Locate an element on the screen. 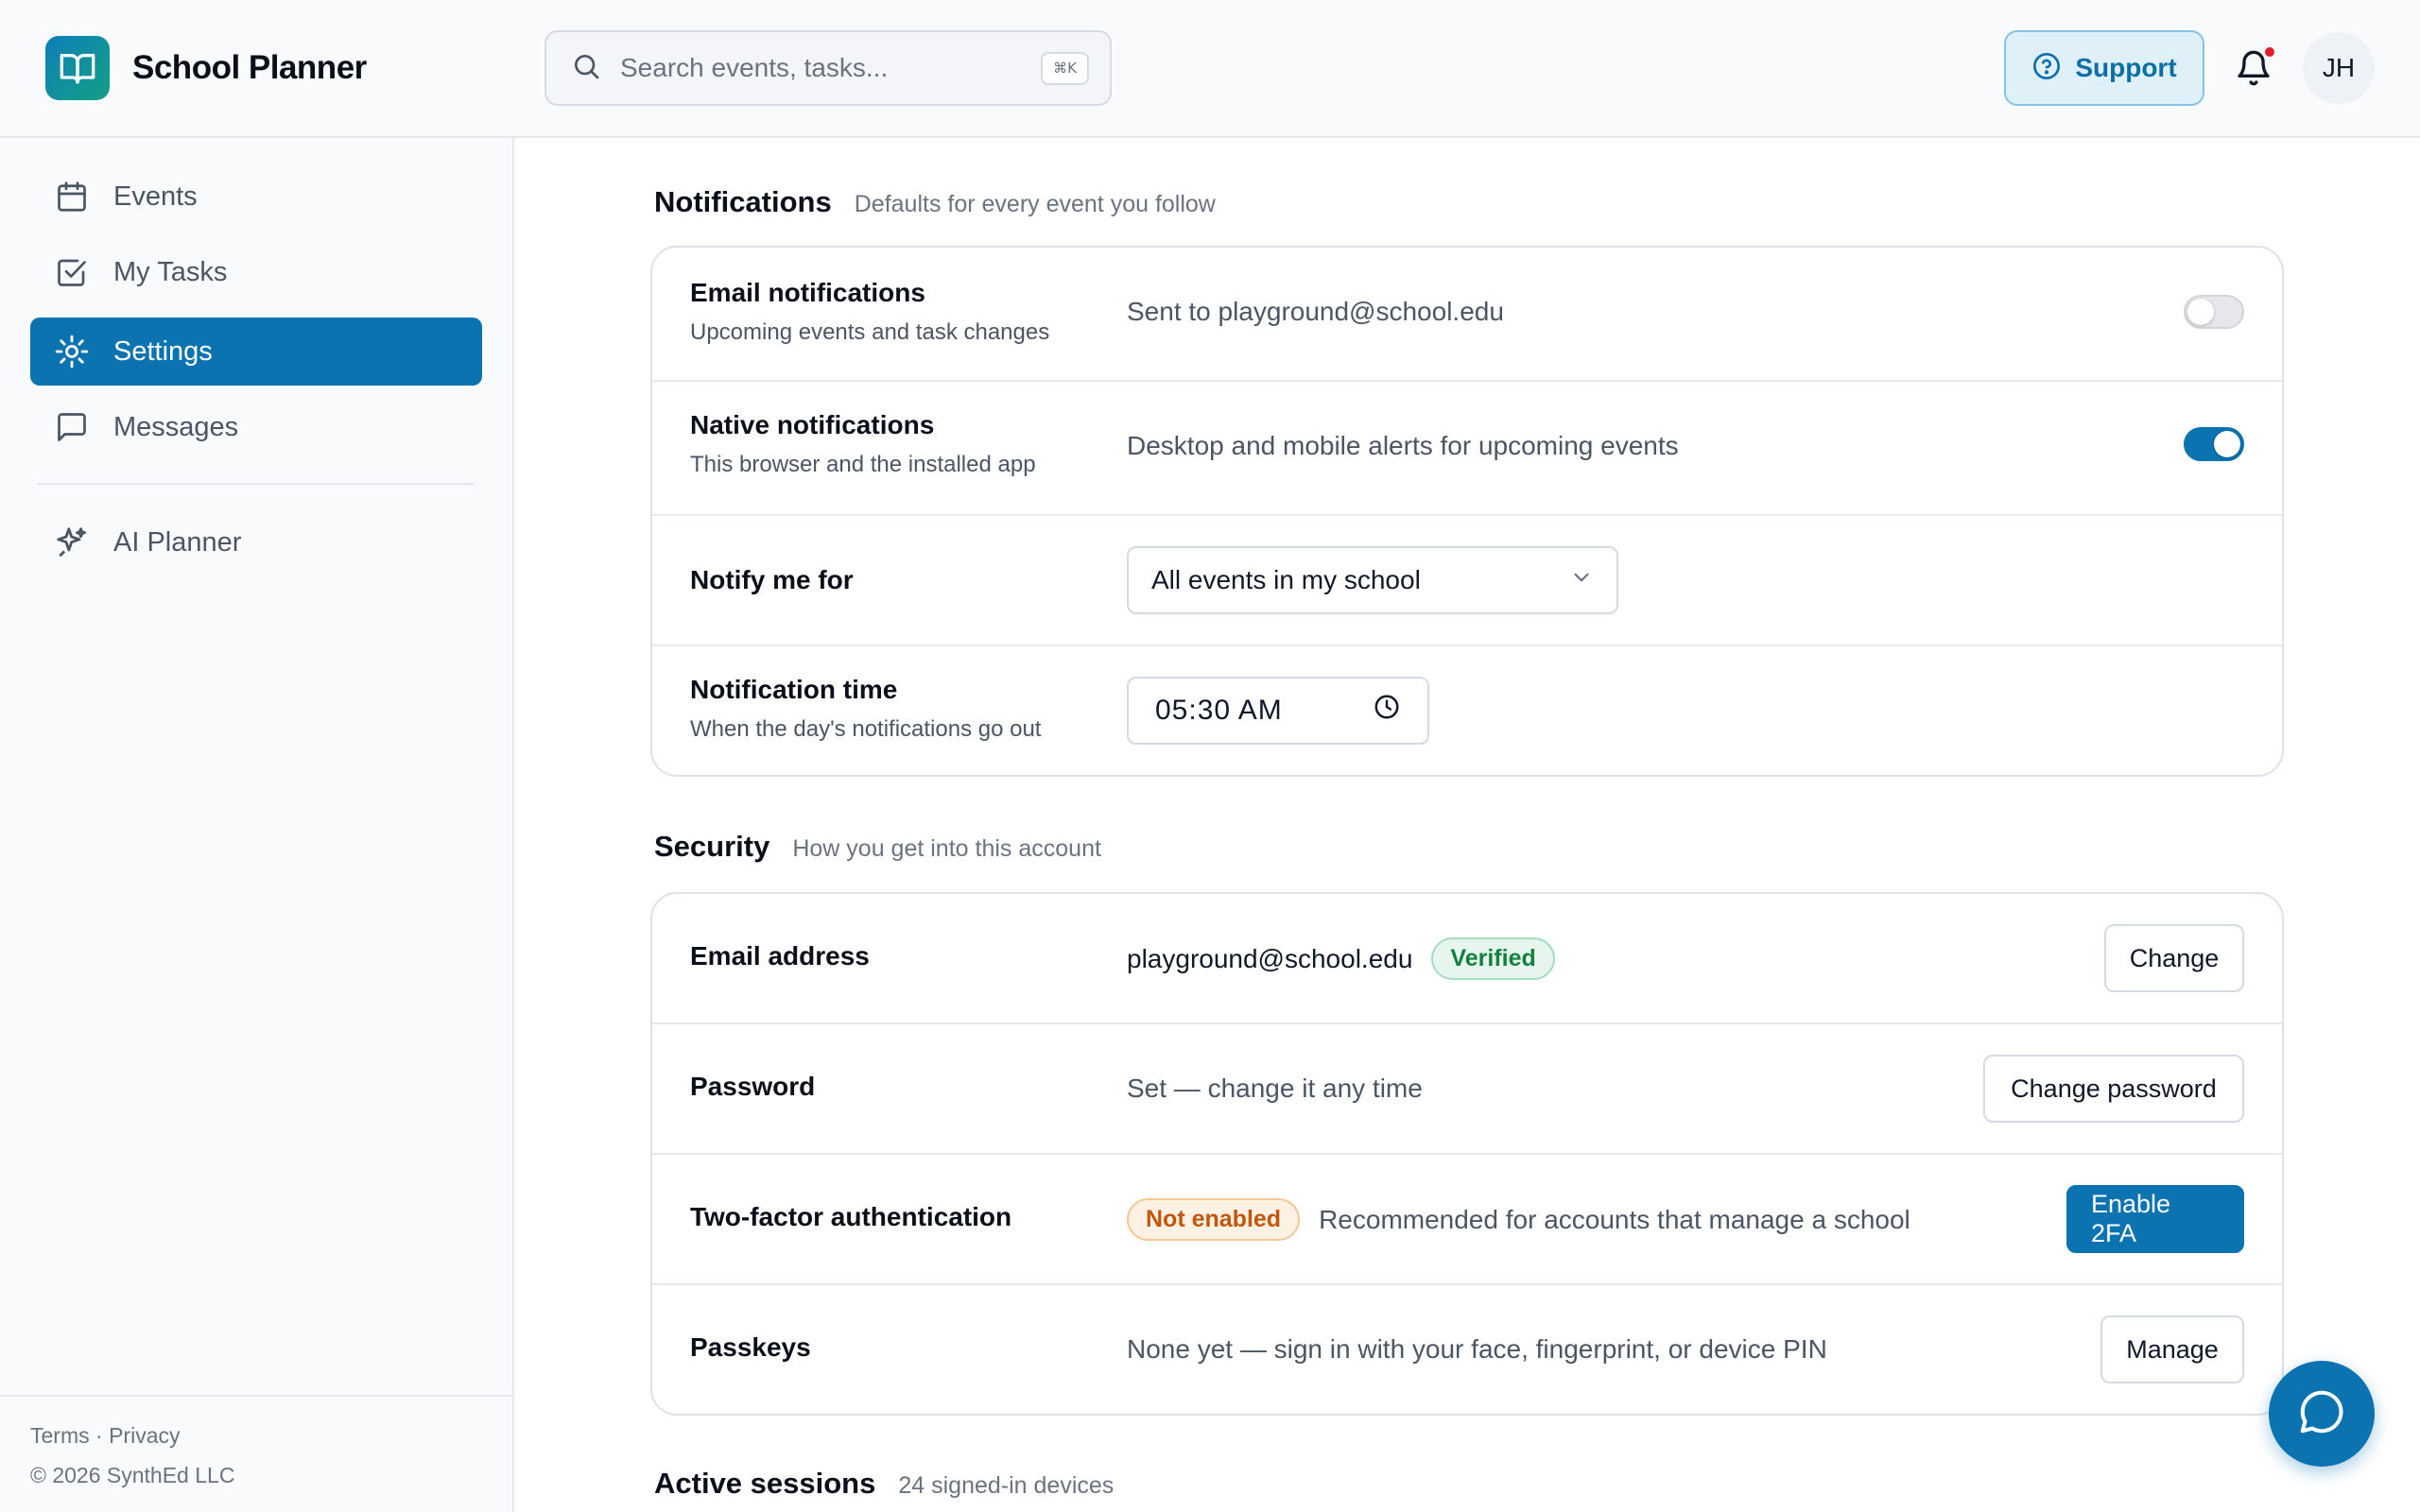 The width and height of the screenshot is (2420, 1512). row-description: When the day's notifications go out is located at coordinates (866, 729).